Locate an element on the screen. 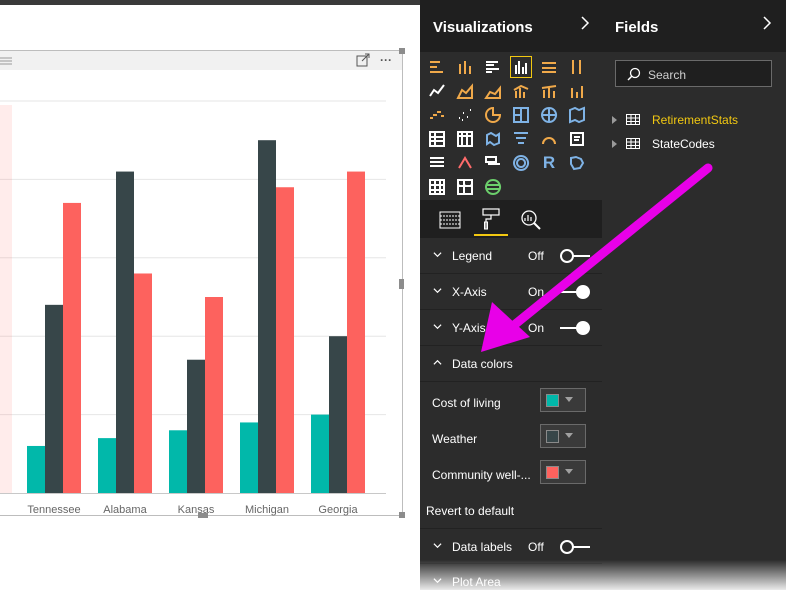 The height and width of the screenshot is (590, 786). filled-map-icon is located at coordinates (577, 115).